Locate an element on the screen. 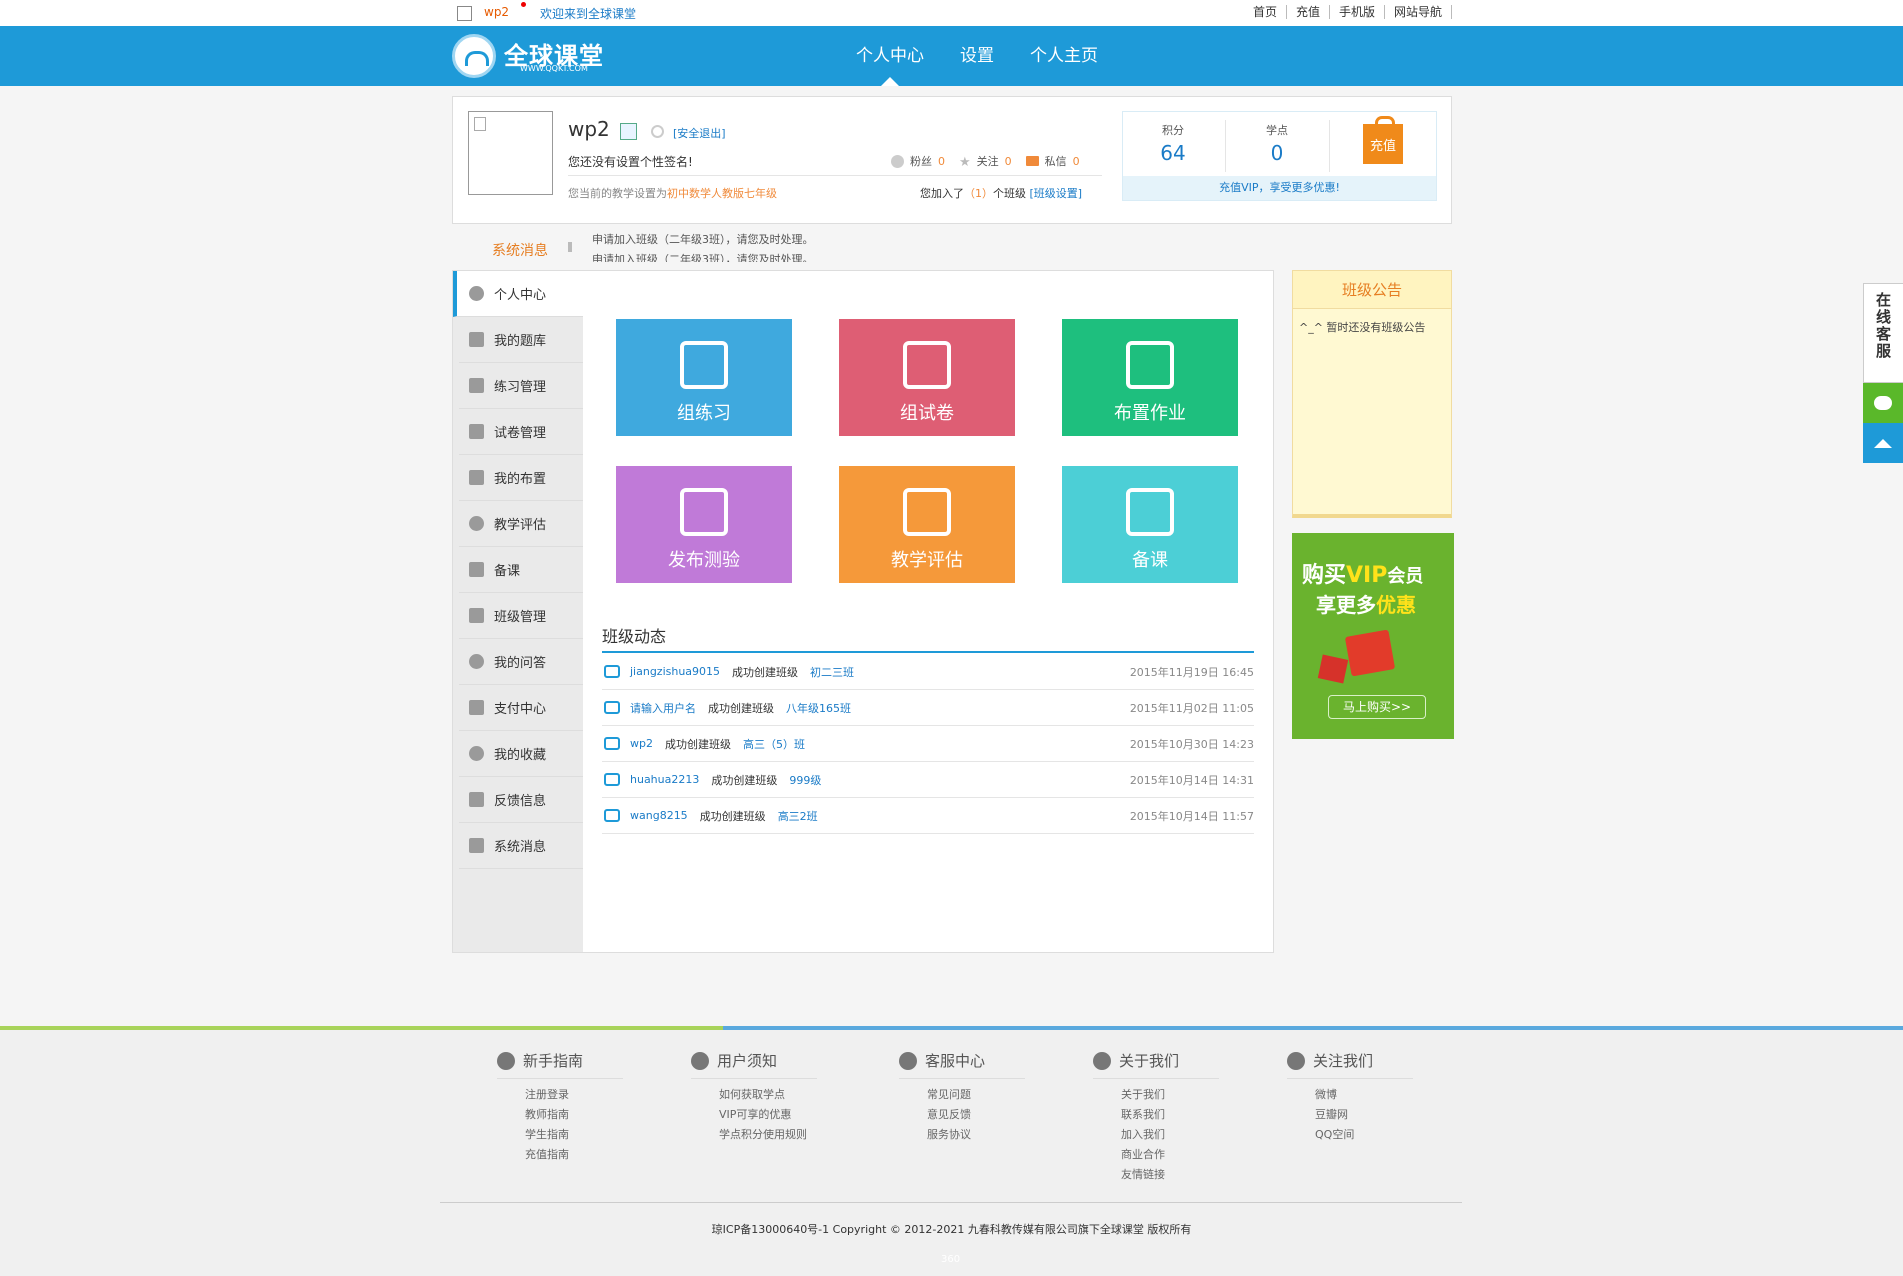 Image resolution: width=1903 pixels, height=1276 pixels. dynamic-user-link: huahua2213 is located at coordinates (664, 779).